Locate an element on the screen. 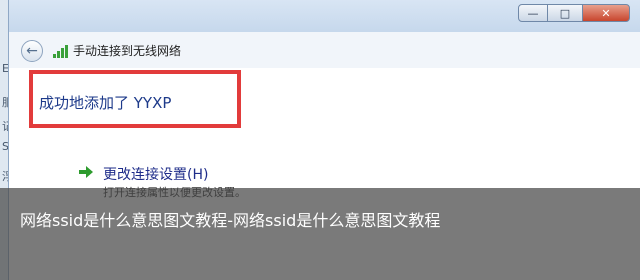  change-settings-link: 更改连接设置(H) is located at coordinates (155, 174).